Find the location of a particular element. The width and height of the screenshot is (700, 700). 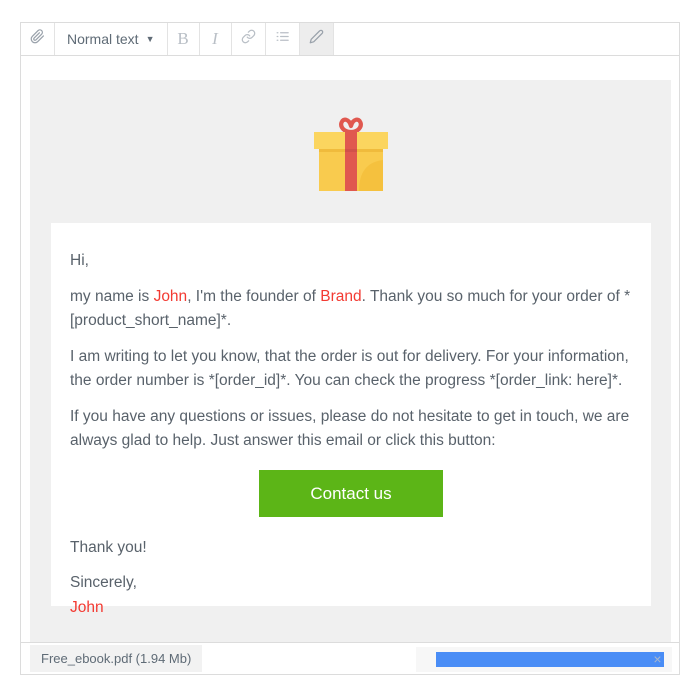

gift-box-icon is located at coordinates (351, 152).